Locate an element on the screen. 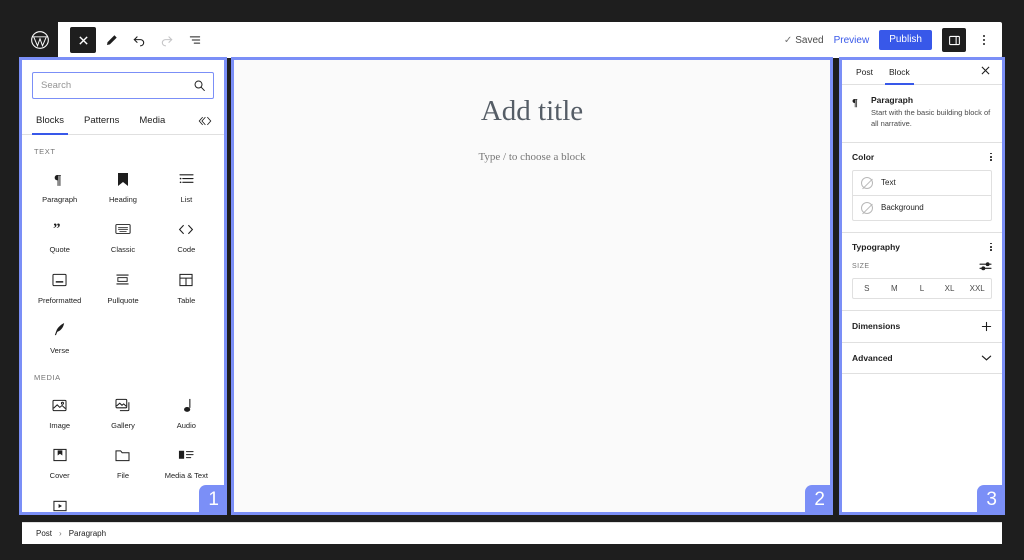  top-bar-tools is located at coordinates (133, 40).